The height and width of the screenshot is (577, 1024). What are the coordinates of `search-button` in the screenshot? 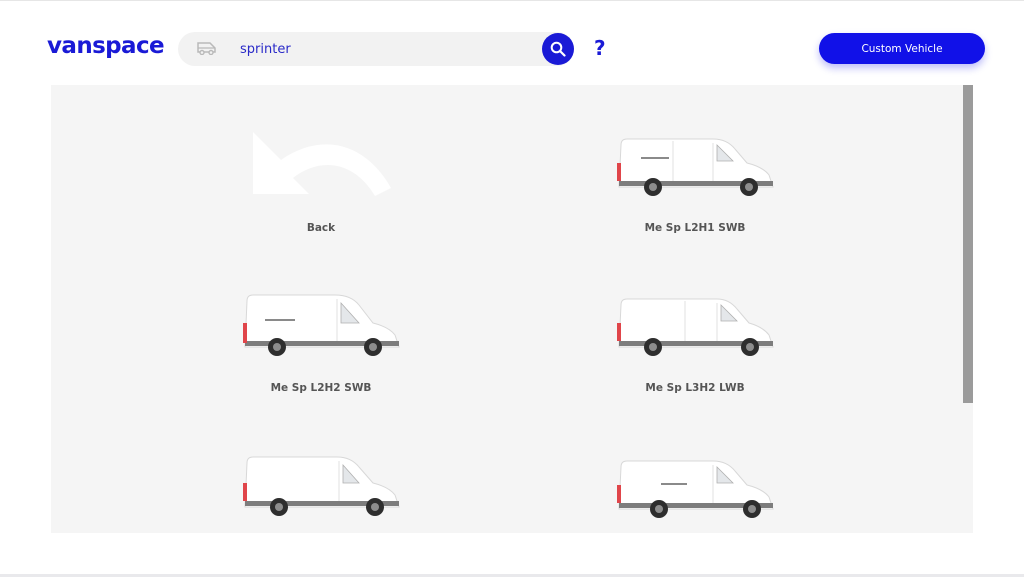 It's located at (558, 49).